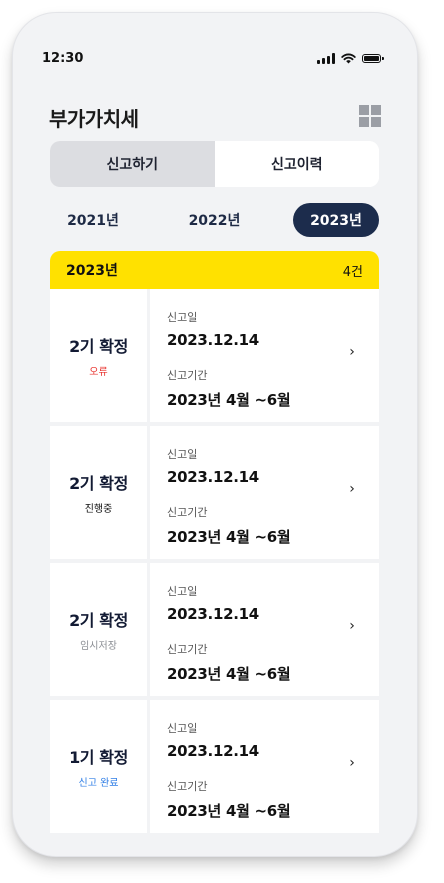 The height and width of the screenshot is (883, 444). I want to click on record-period-cell: 2기 확정 오류, so click(98, 355).